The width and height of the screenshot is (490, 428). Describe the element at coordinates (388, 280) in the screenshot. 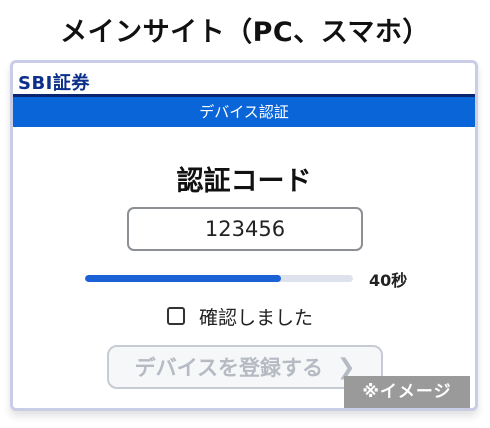

I see `timer-remaining: 40秒` at that location.